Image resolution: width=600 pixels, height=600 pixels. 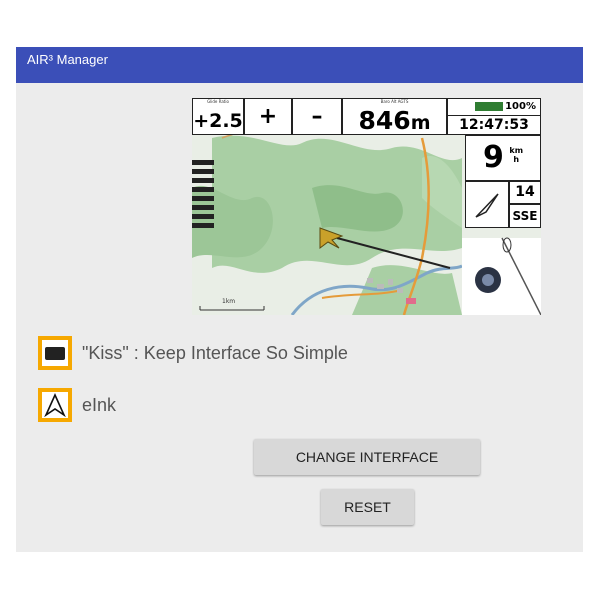 I want to click on wind-speed: 14, so click(x=525, y=192).